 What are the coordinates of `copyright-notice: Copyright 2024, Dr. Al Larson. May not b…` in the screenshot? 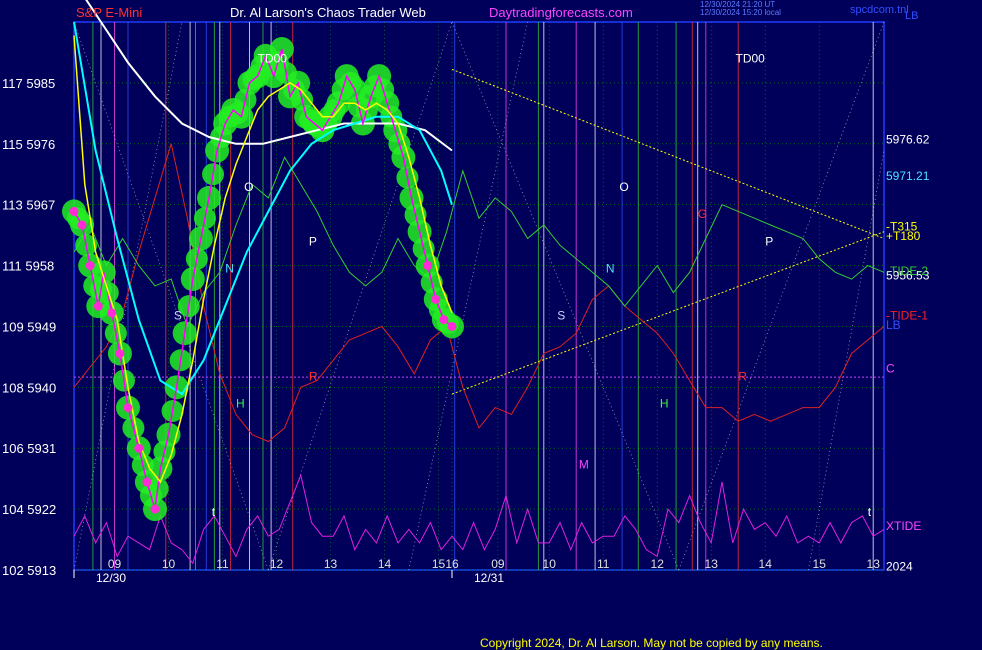 It's located at (651, 643).